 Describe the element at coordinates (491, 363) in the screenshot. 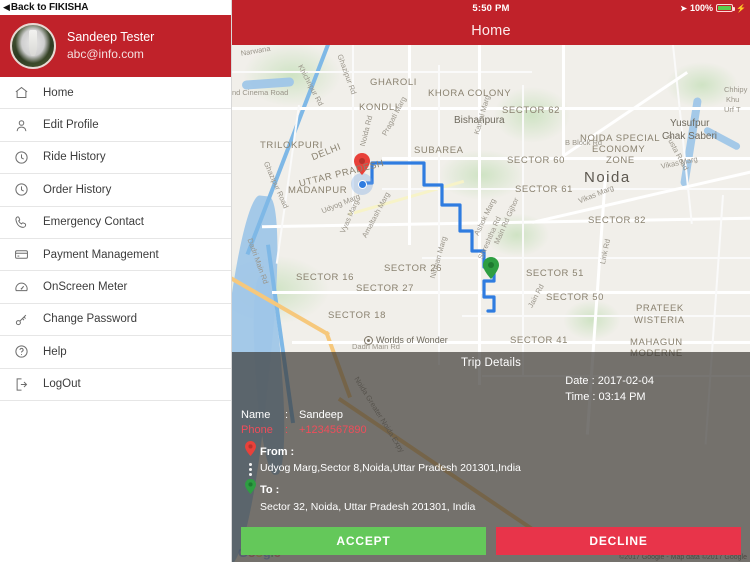

I see `trip-details-title: Trip Details` at that location.